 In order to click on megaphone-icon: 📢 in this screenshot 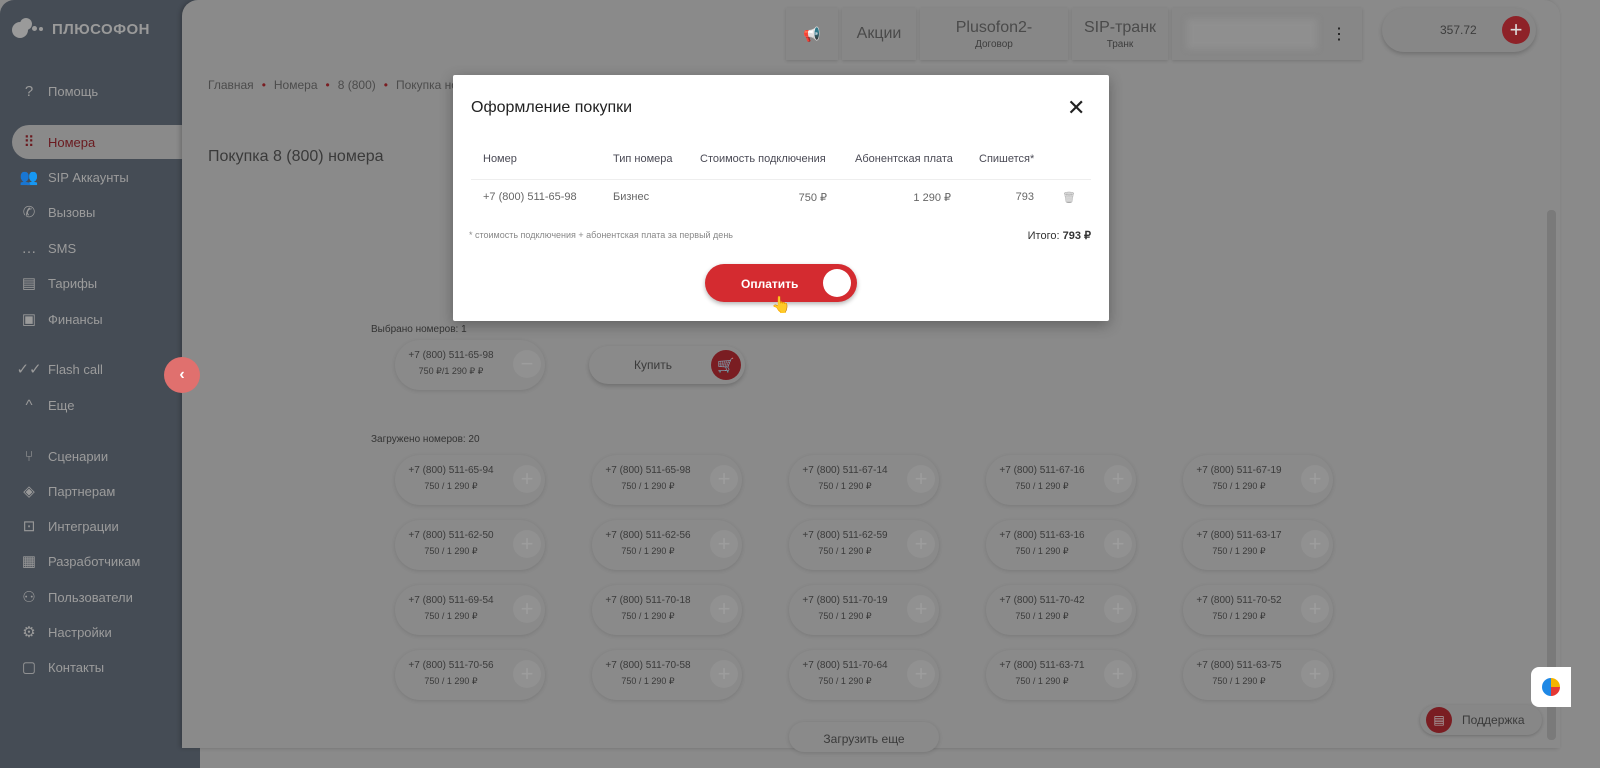, I will do `click(812, 33)`.